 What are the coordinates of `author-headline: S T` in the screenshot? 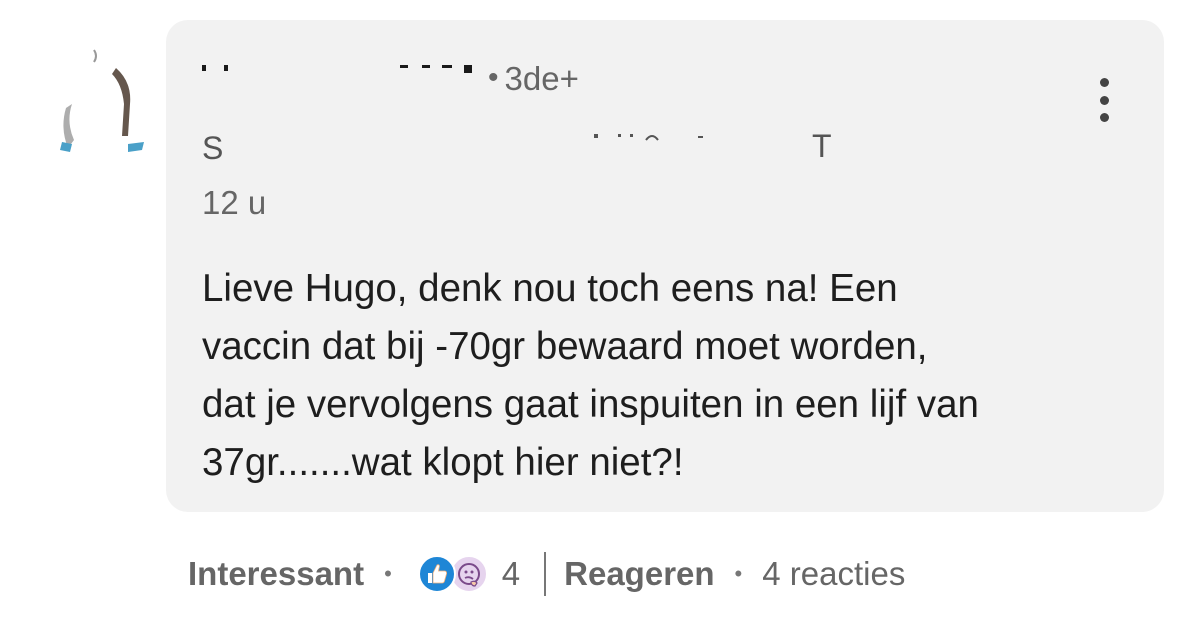 It's located at (522, 150).